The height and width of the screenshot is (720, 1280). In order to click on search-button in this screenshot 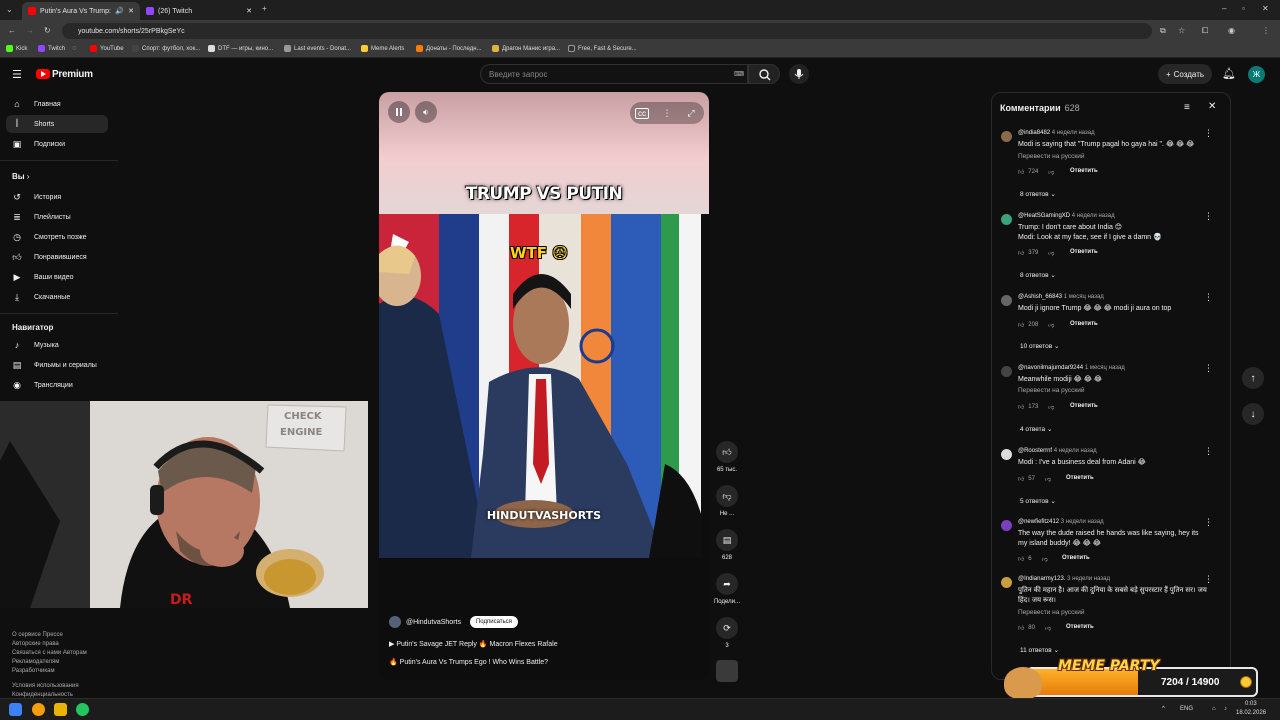, I will do `click(764, 74)`.